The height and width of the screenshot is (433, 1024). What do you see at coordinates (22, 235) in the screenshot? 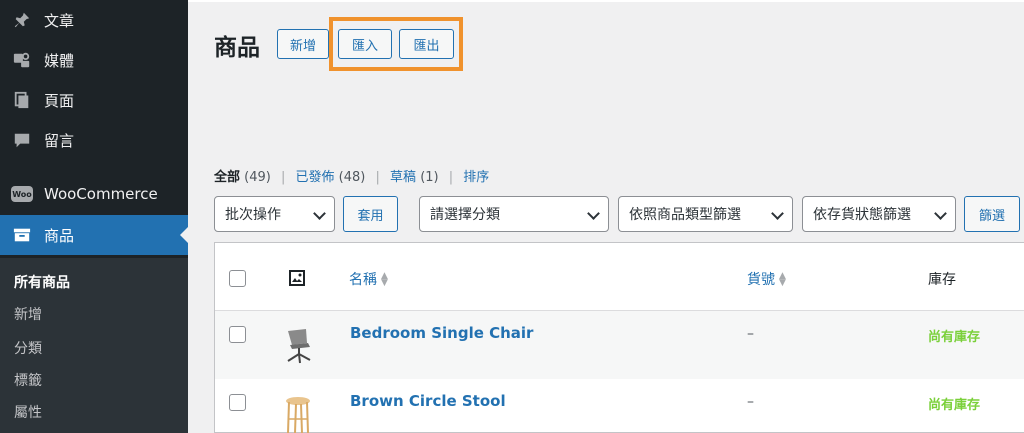
I see `archive-icon` at bounding box center [22, 235].